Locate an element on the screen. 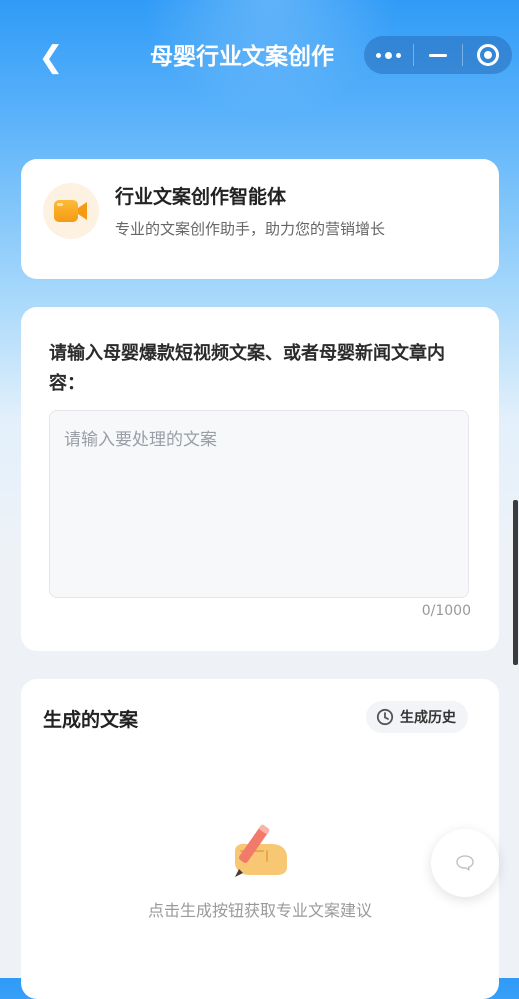  mini-program-capsule is located at coordinates (438, 55).